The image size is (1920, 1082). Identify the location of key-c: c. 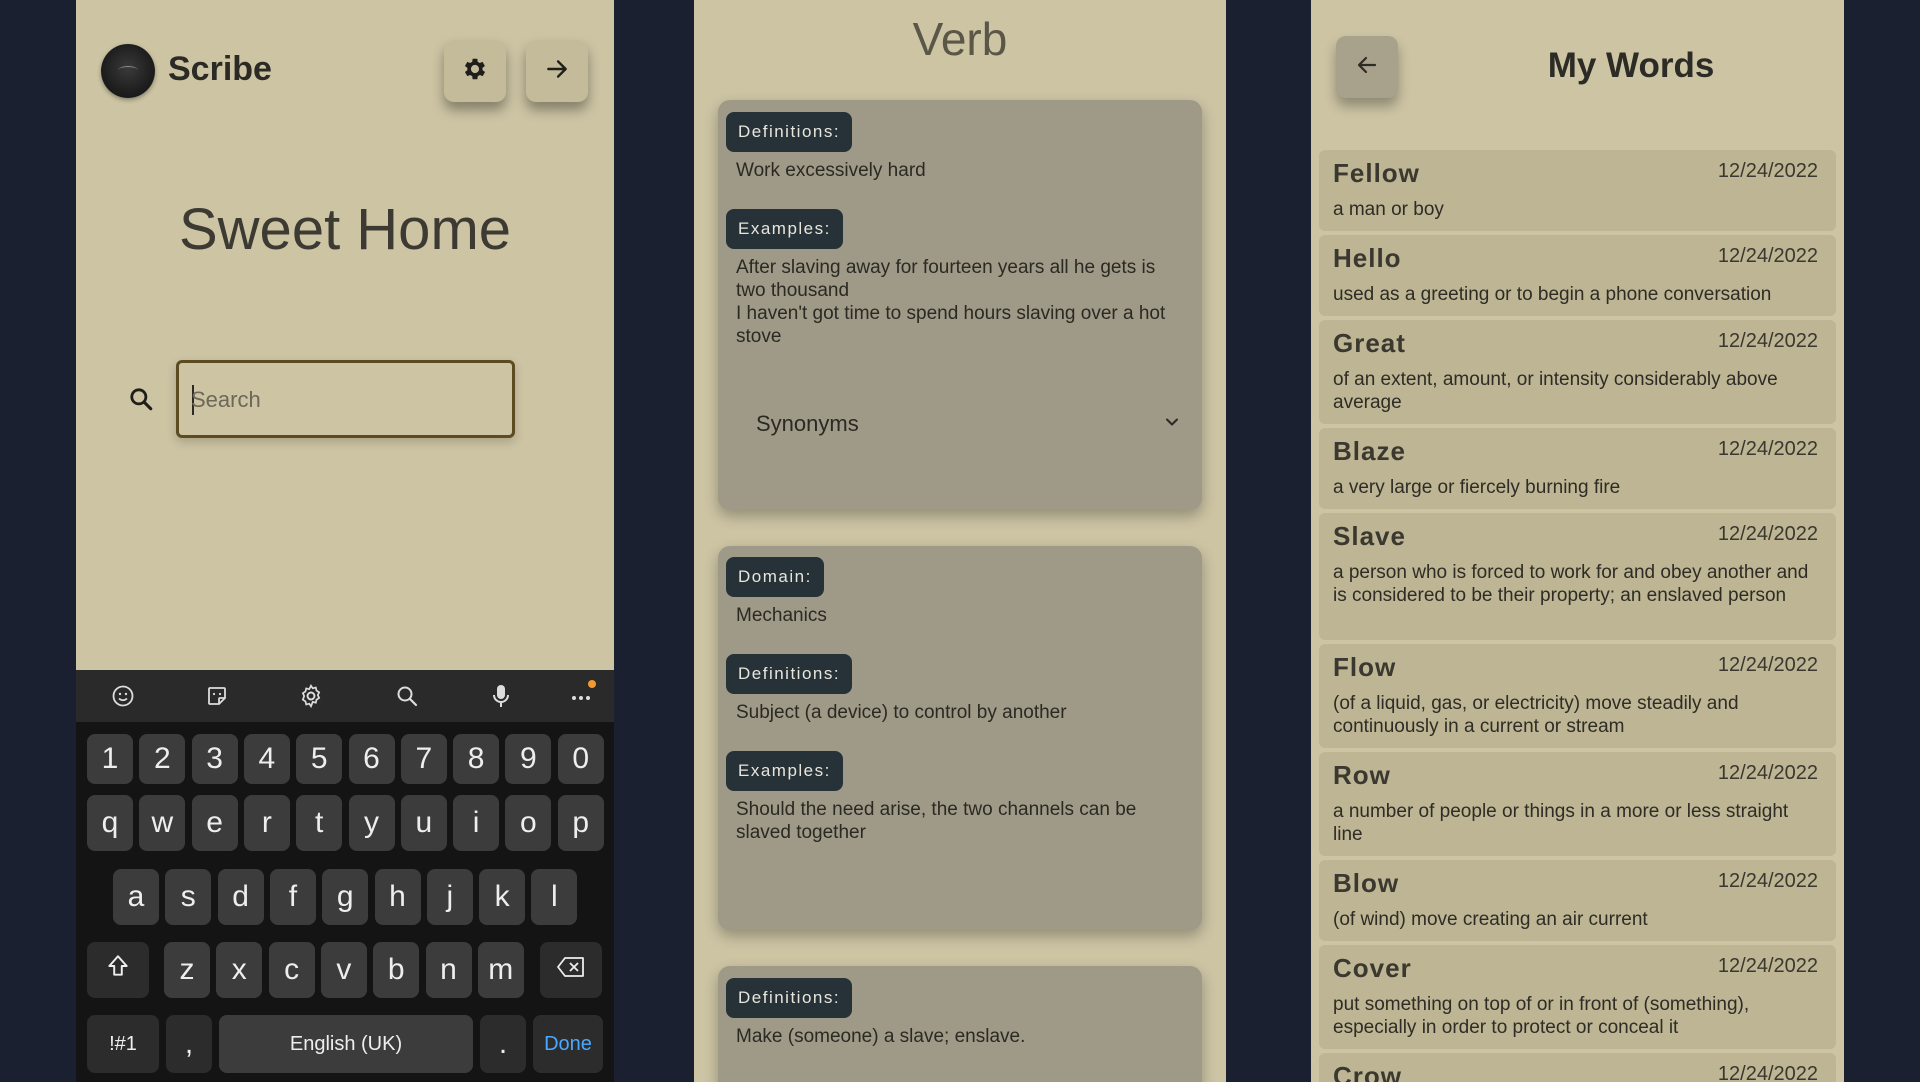
(291, 970).